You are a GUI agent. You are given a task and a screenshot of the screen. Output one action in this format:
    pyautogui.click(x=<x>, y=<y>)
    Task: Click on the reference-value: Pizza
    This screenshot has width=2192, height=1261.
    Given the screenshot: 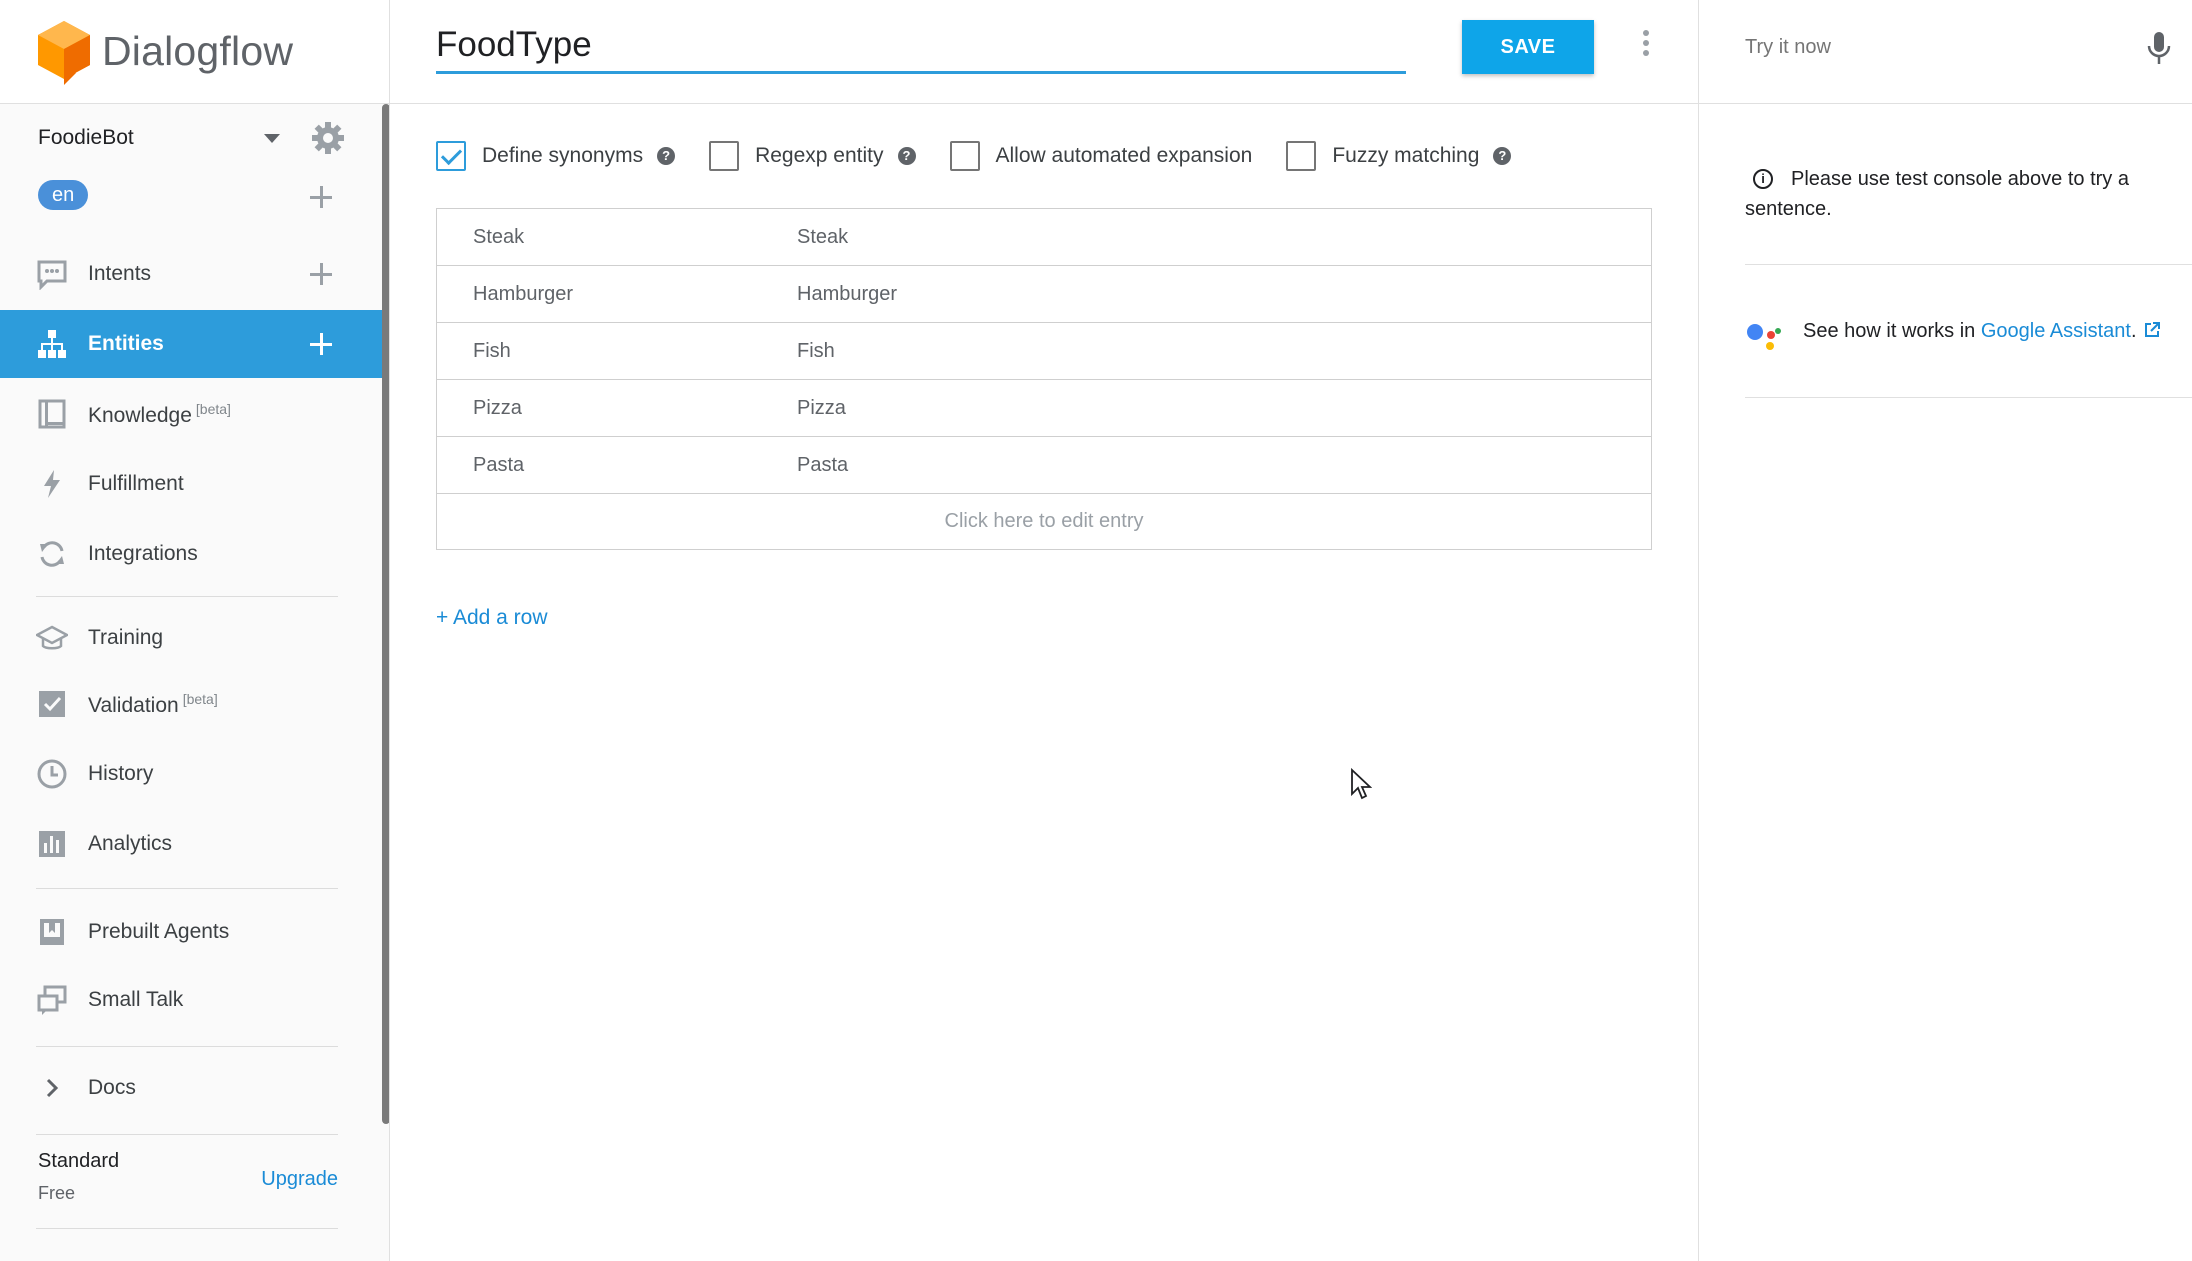 What is the action you would take?
    pyautogui.click(x=497, y=408)
    